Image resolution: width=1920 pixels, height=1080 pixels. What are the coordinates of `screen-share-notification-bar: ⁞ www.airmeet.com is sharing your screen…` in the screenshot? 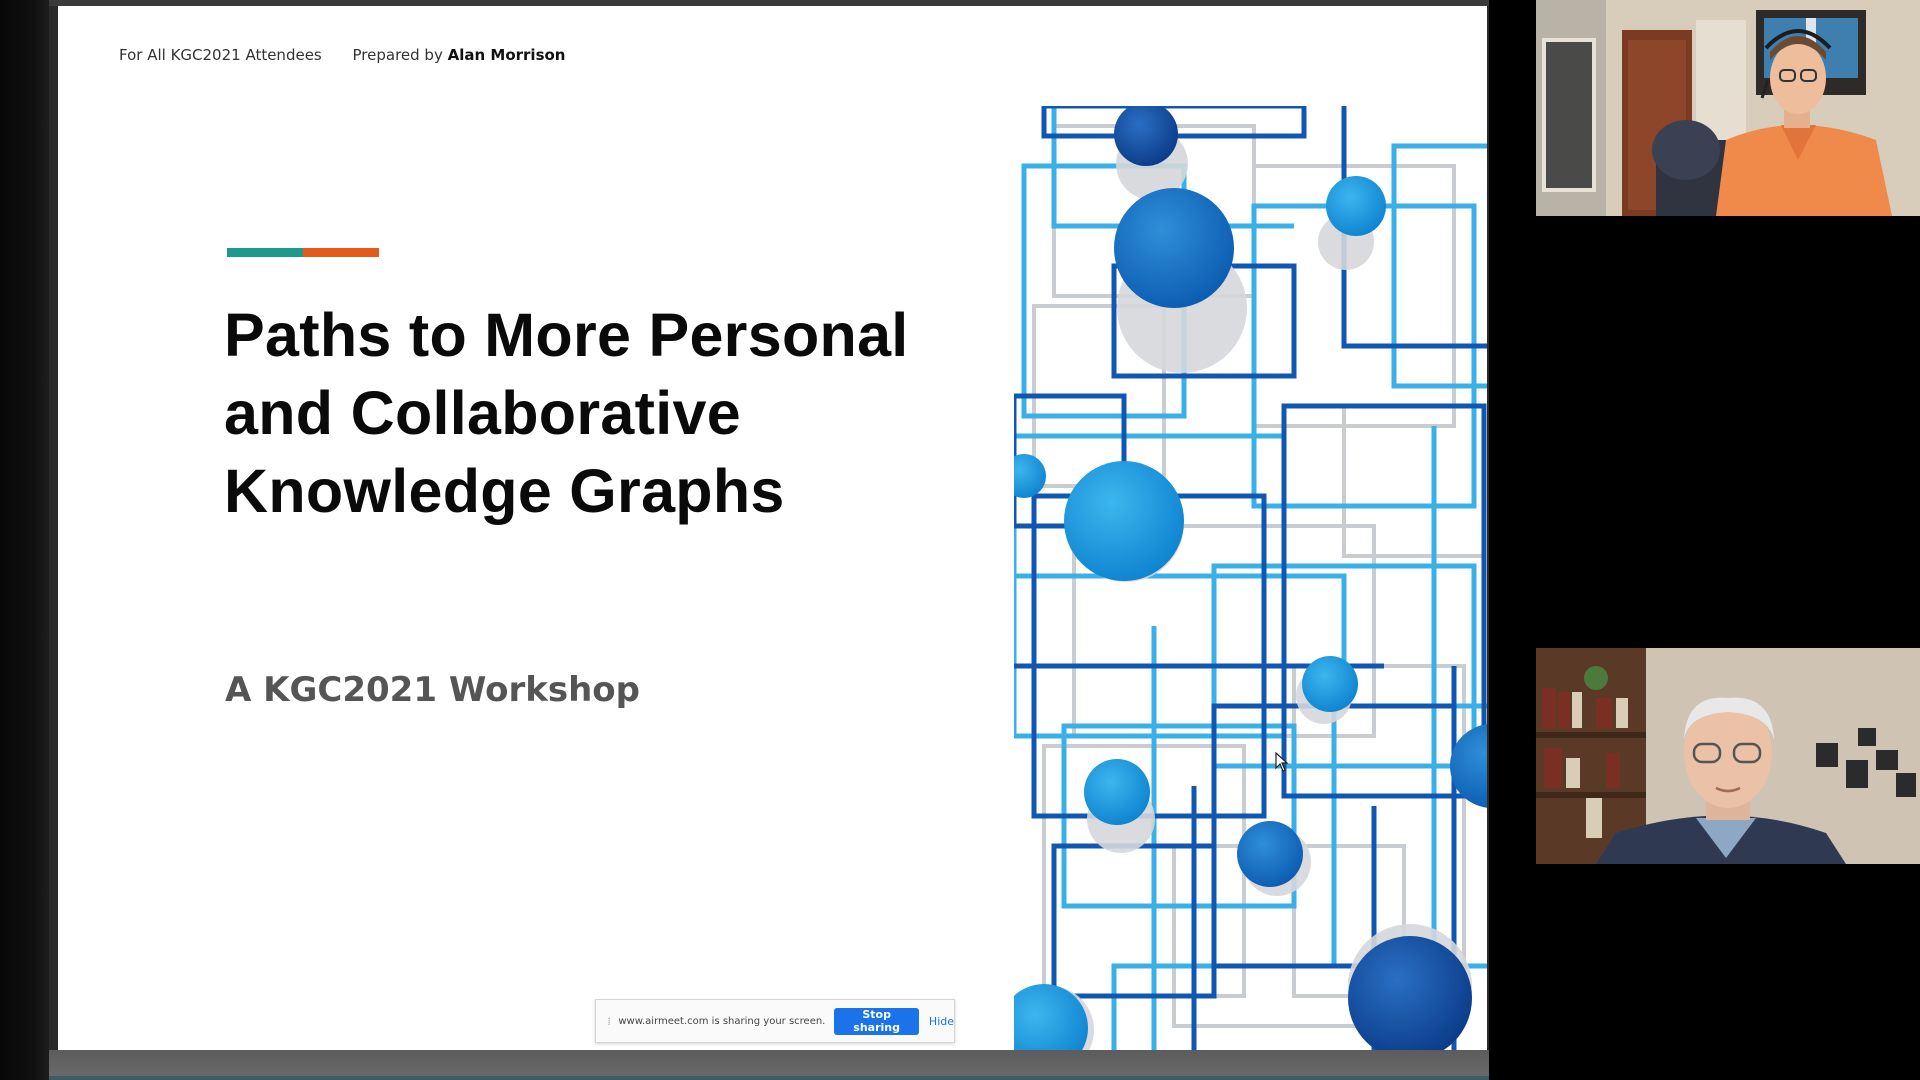 It's located at (775, 1021).